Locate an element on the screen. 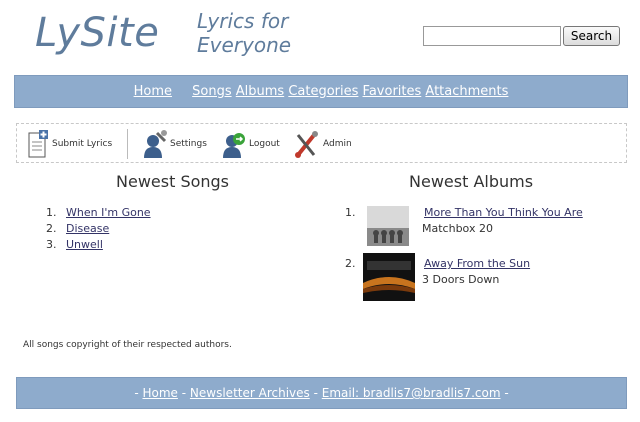  list-item: 3. Unwell is located at coordinates (98, 245).